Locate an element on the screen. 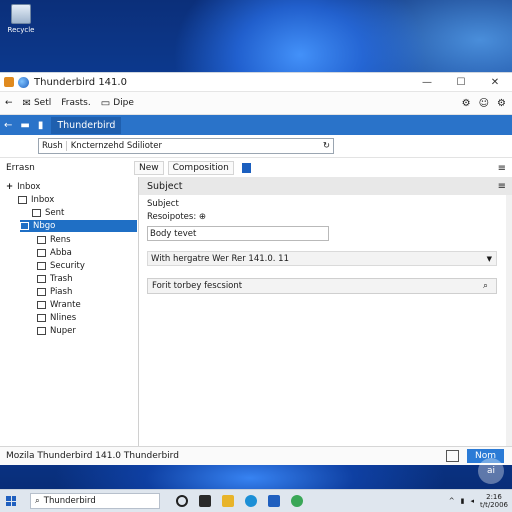 This screenshot has height=512, width=512. system-tray: ^ ▮ ◂ 2:16 t/t/2006 is located at coordinates (480, 501).